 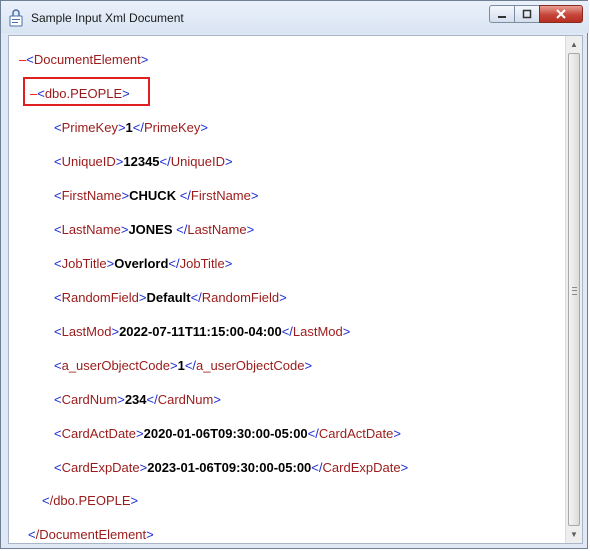 I want to click on document-lock-icon, so click(x=16, y=18).